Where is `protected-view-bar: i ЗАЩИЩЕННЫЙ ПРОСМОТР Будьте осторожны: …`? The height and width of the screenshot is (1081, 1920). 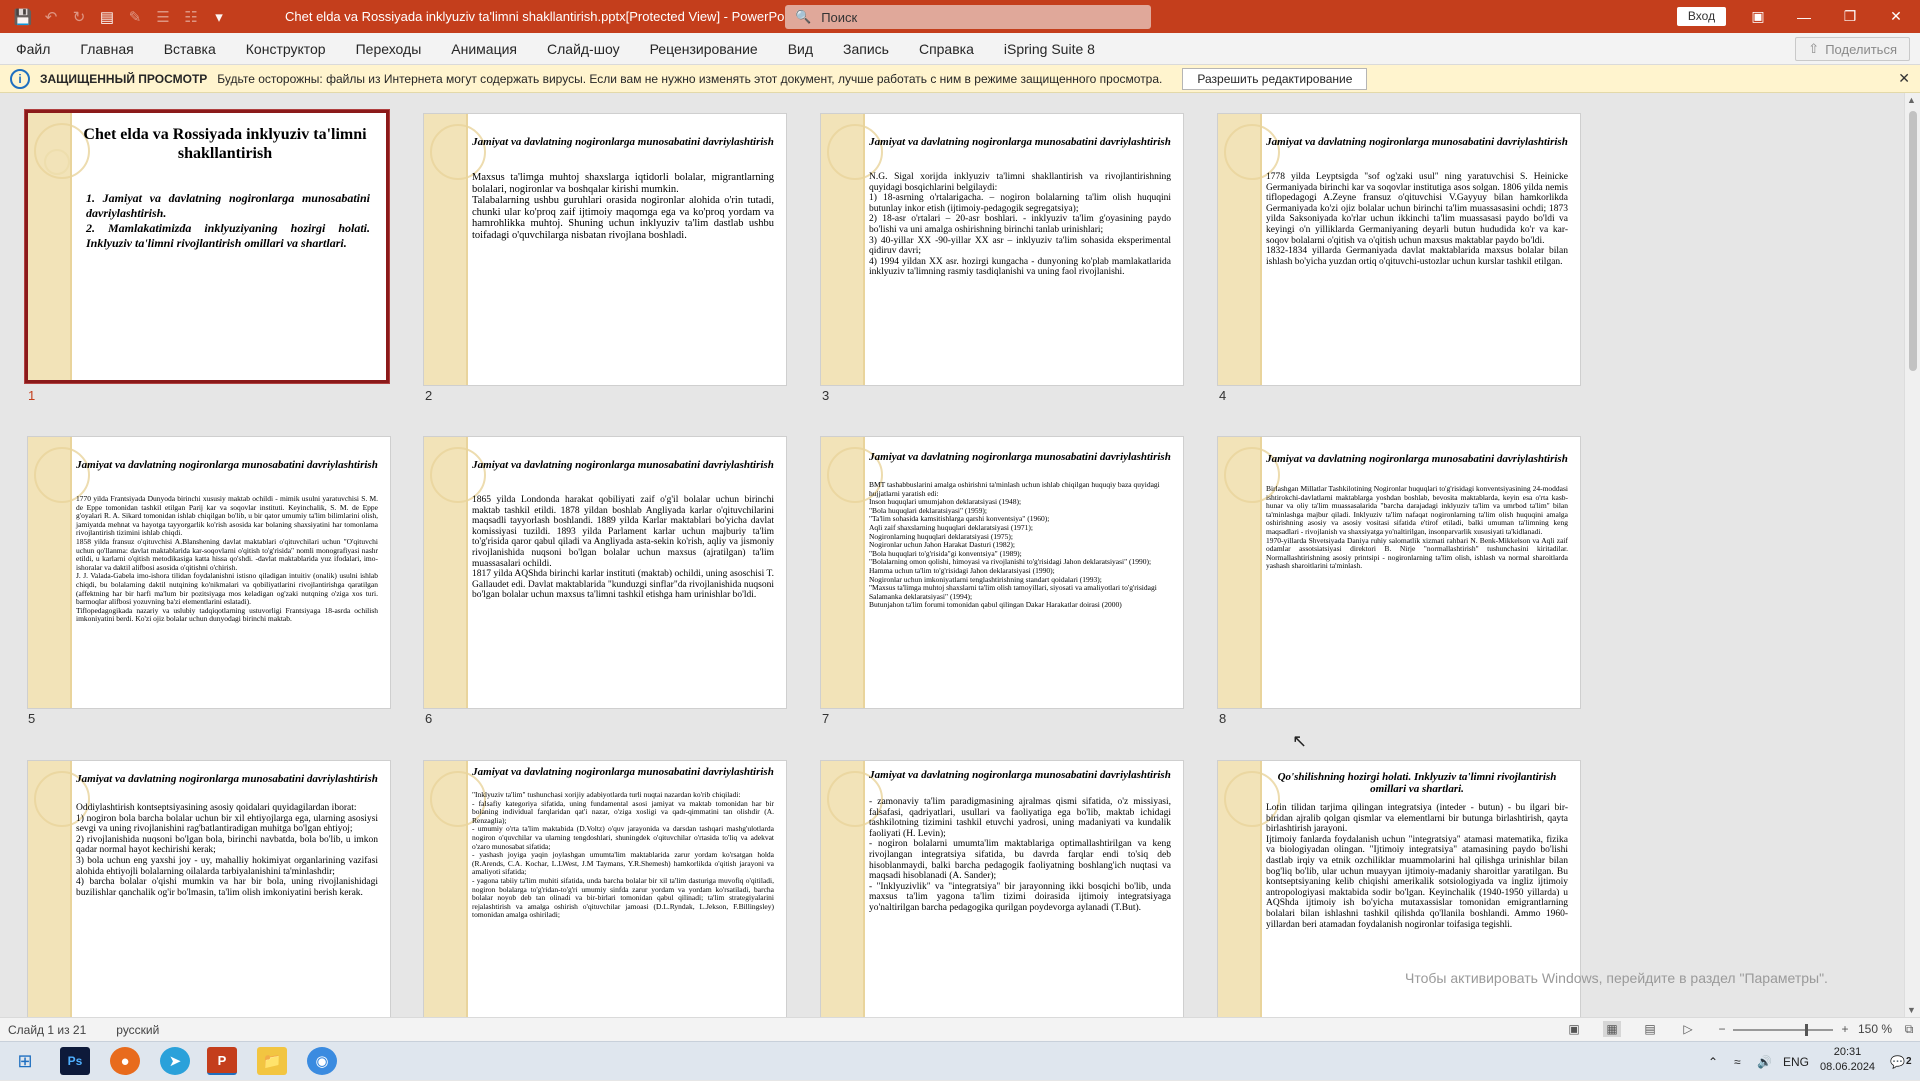
protected-view-bar: i ЗАЩИЩЕННЫЙ ПРОСМОТР Будьте осторожны: … is located at coordinates (960, 79).